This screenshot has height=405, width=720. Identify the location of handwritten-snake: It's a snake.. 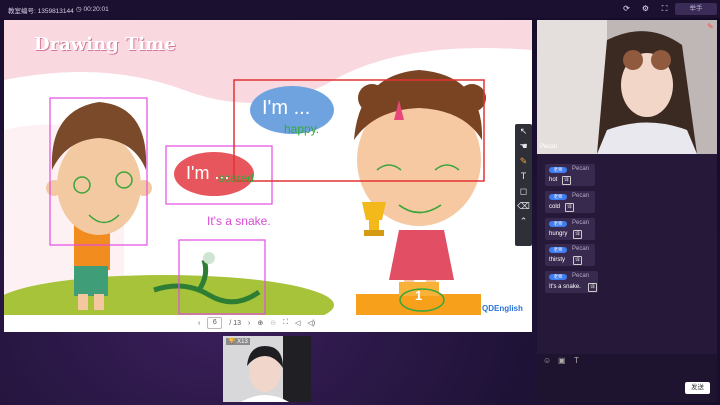
(239, 221).